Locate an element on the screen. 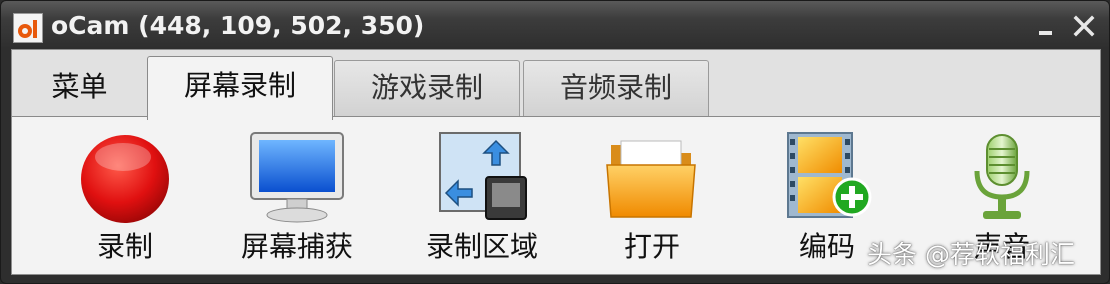  close-button is located at coordinates (1084, 26).